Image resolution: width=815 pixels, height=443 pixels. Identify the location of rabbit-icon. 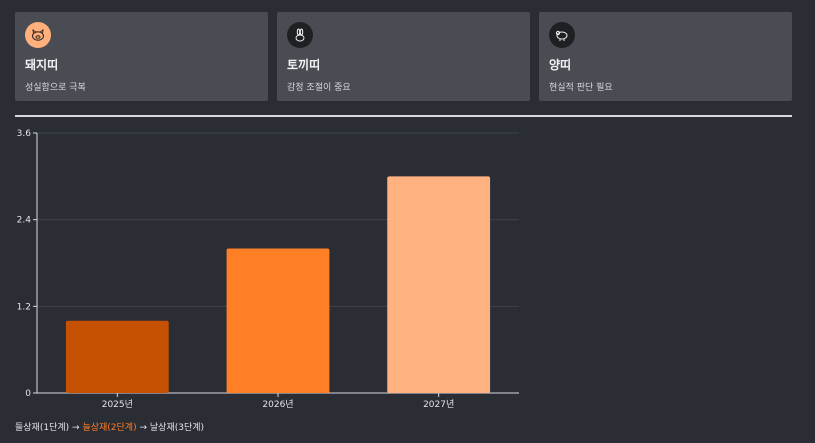
(300, 35).